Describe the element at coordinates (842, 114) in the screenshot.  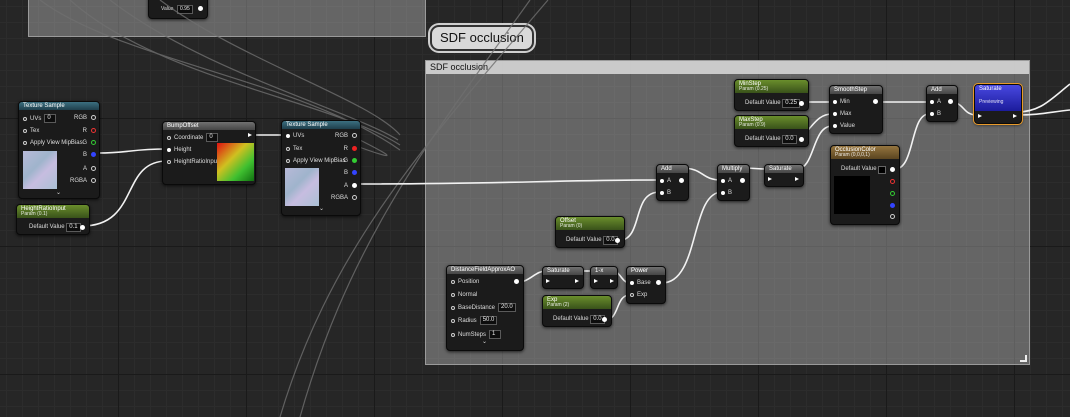
I see `max-pin: Max` at that location.